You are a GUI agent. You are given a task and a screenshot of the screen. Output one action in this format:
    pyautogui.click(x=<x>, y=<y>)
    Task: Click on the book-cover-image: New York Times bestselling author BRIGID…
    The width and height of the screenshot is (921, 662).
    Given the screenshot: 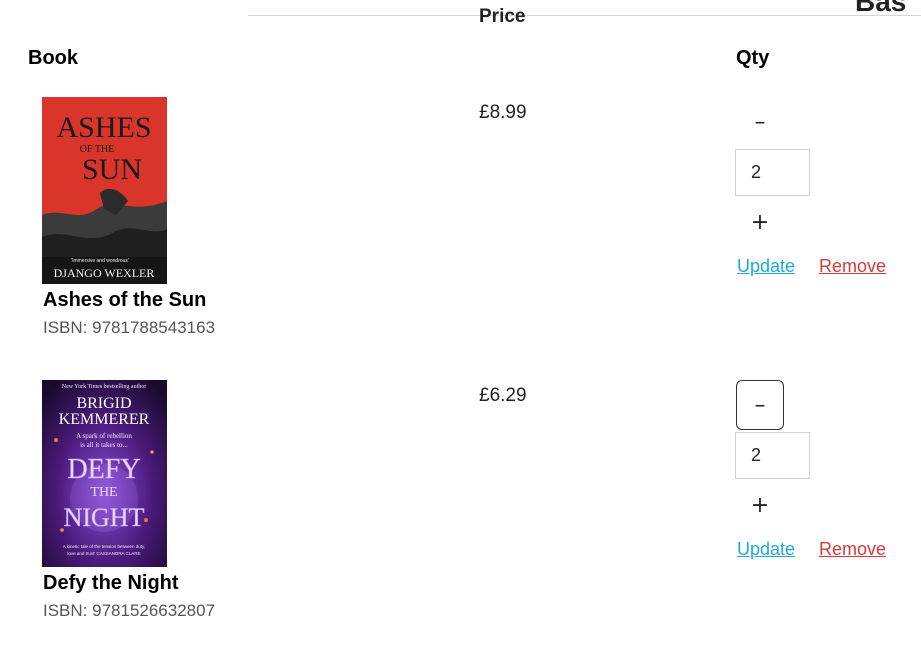 What is the action you would take?
    pyautogui.click(x=104, y=473)
    